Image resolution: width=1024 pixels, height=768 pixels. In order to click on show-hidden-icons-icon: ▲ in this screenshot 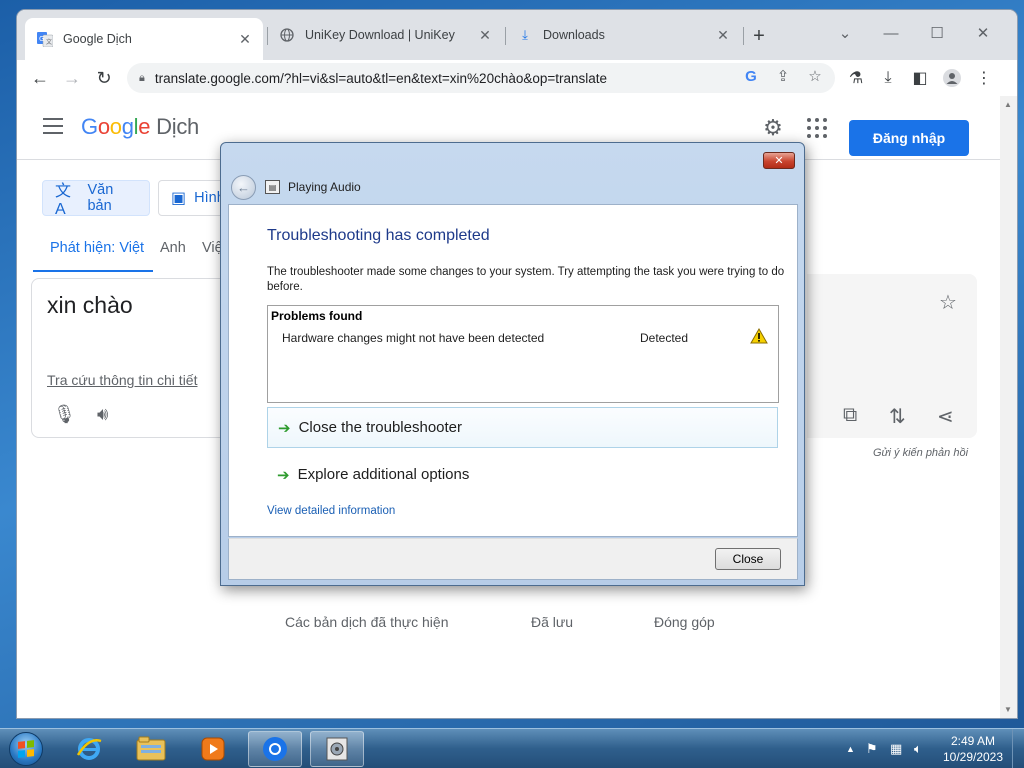, I will do `click(850, 749)`.